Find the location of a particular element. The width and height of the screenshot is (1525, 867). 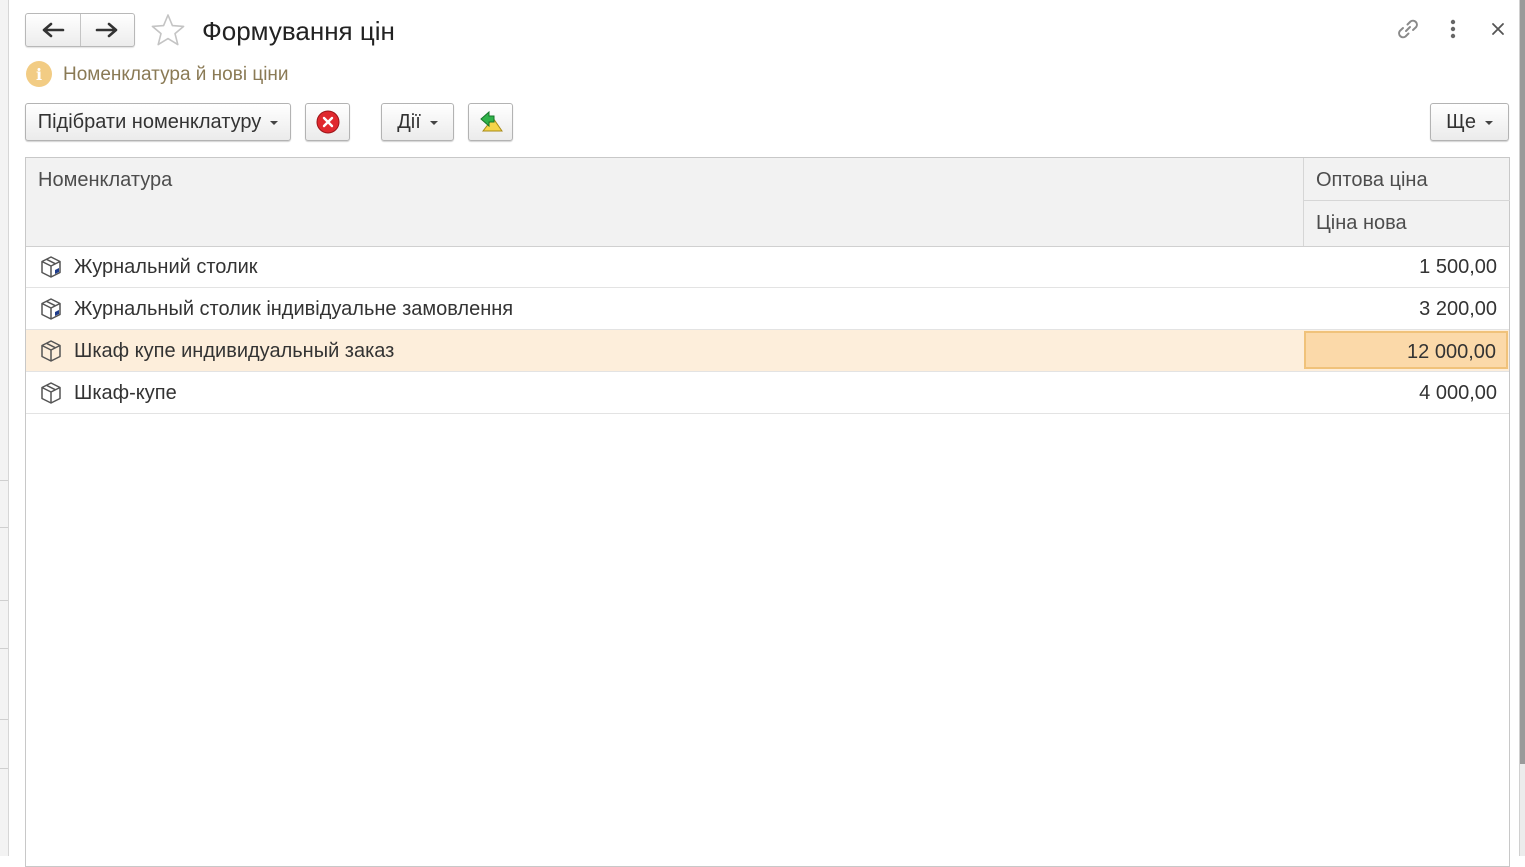

table-header: Номенклатура Оптова ціна Ціна нова is located at coordinates (768, 202).